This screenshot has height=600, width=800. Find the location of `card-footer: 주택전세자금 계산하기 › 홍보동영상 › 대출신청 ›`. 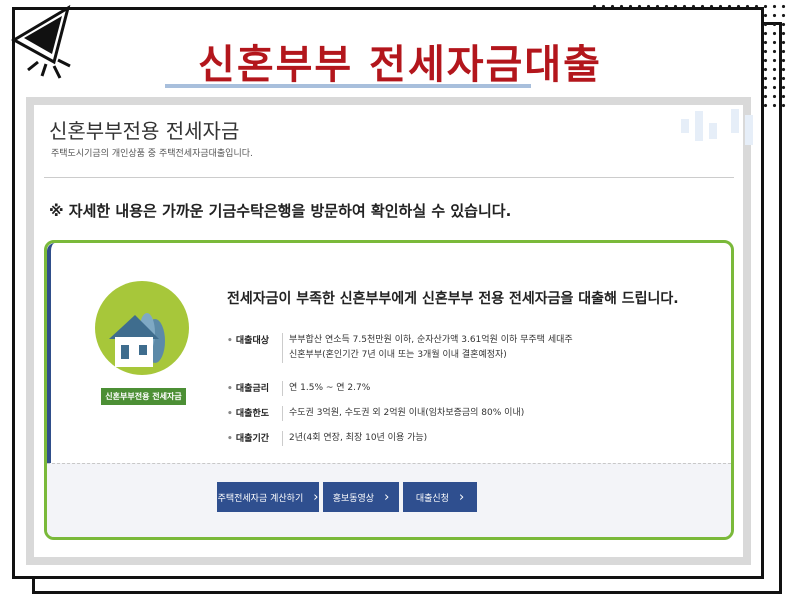

card-footer: 주택전세자금 계산하기 › 홍보동영상 › 대출신청 › is located at coordinates (389, 500).